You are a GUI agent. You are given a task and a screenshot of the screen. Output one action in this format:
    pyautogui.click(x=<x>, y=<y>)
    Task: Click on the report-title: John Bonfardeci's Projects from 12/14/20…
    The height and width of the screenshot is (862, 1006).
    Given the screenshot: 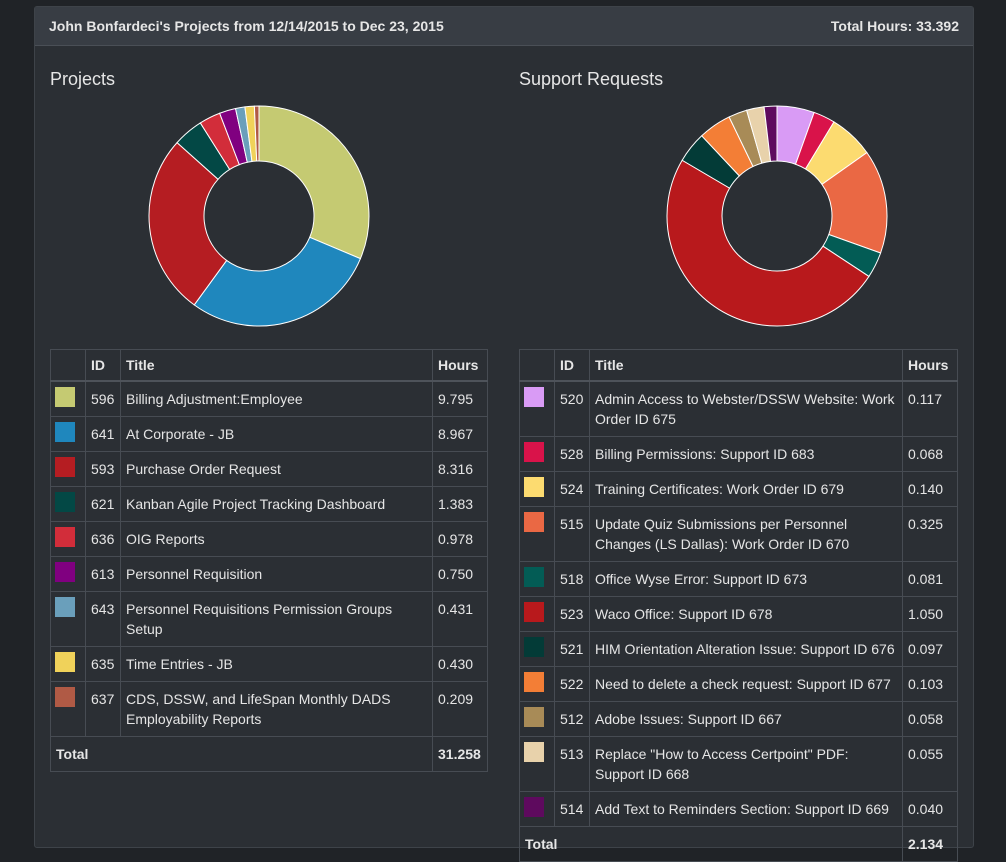 What is the action you would take?
    pyautogui.click(x=246, y=26)
    